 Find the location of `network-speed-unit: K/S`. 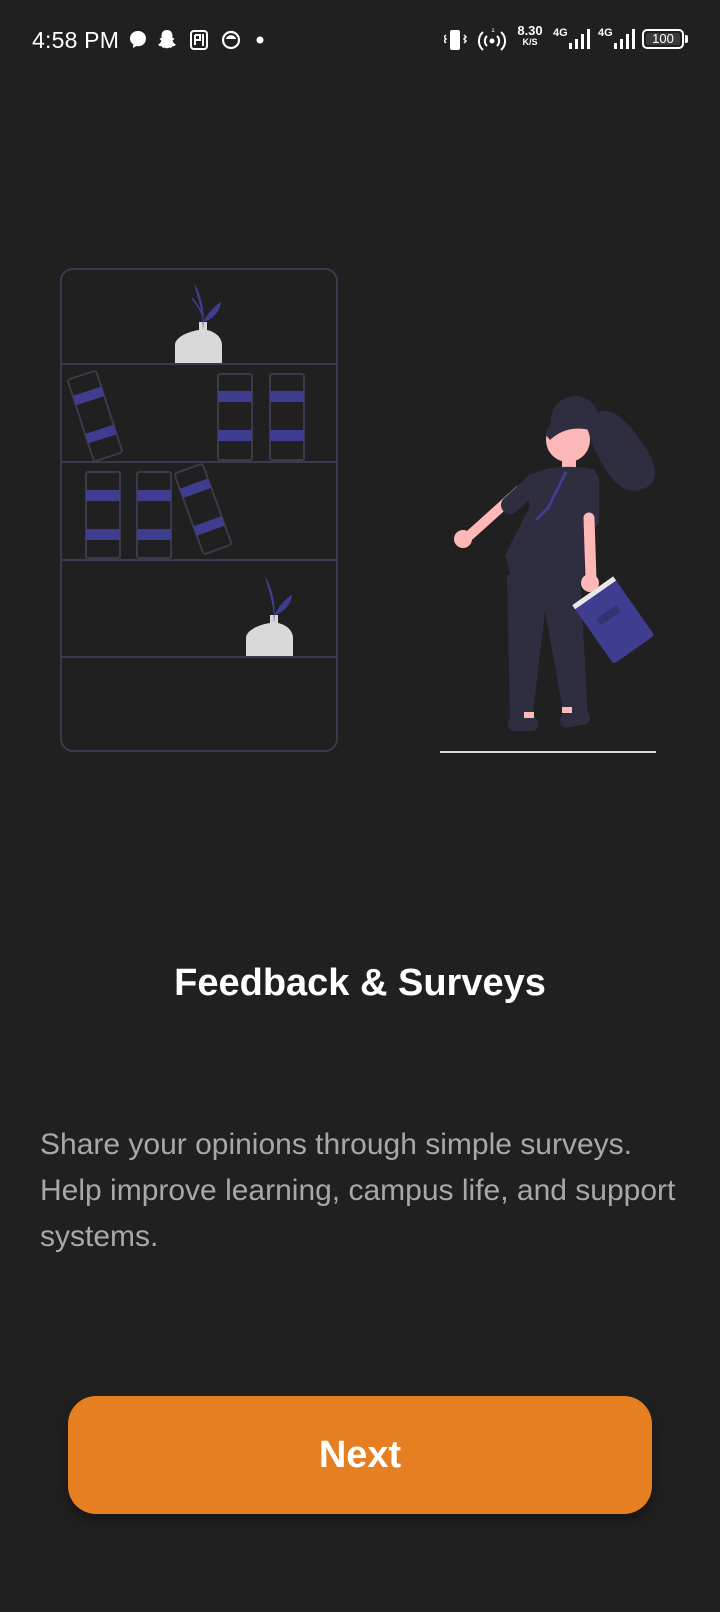

network-speed-unit: K/S is located at coordinates (530, 42).